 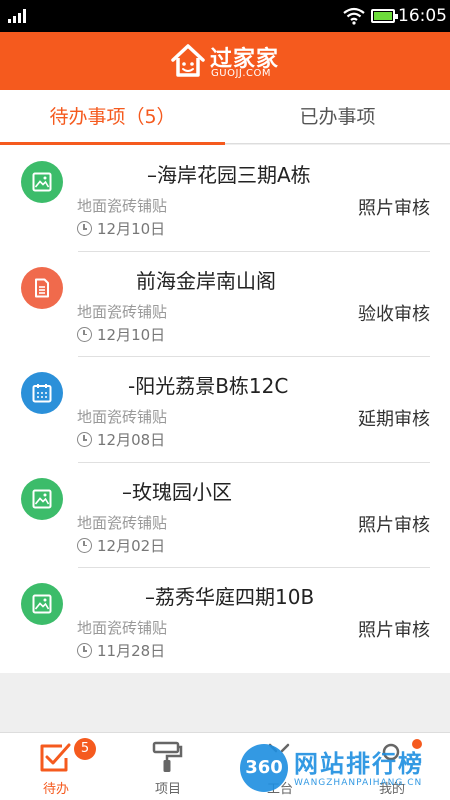 What do you see at coordinates (167, 789) in the screenshot?
I see `nav-label: 项目` at bounding box center [167, 789].